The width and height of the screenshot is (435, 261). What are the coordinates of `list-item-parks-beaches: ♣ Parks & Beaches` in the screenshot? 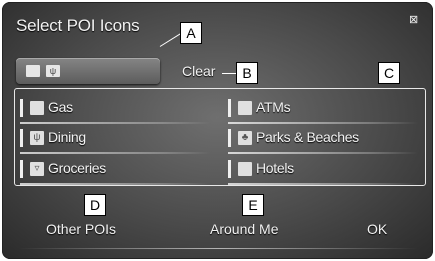 It's located at (323, 139).